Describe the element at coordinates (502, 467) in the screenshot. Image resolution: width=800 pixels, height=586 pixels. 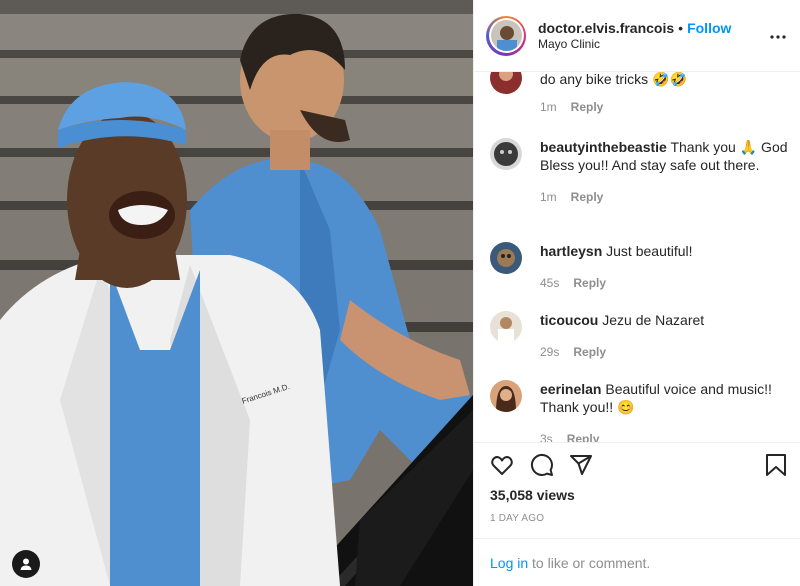
I see `like-icon` at that location.